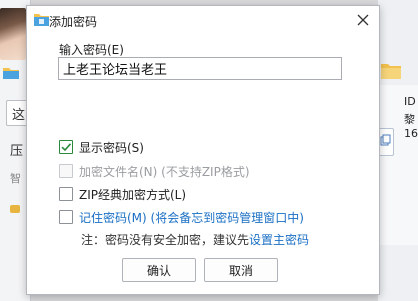 Image resolution: width=418 pixels, height=301 pixels. I want to click on encrypt-filenames-option: 加密文件名(N) (不支持ZIP格式), so click(154, 171).